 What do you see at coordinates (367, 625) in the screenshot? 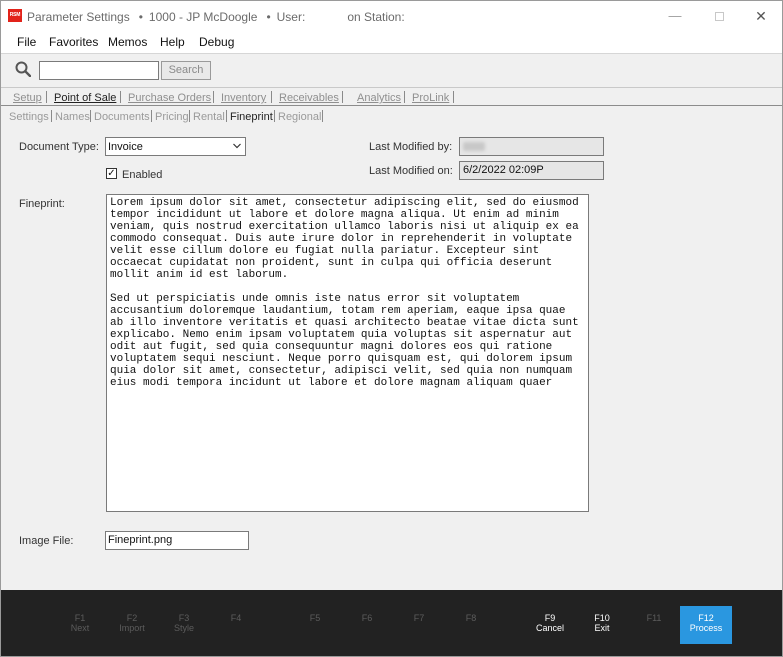
I see `f6-button: F6` at bounding box center [367, 625].